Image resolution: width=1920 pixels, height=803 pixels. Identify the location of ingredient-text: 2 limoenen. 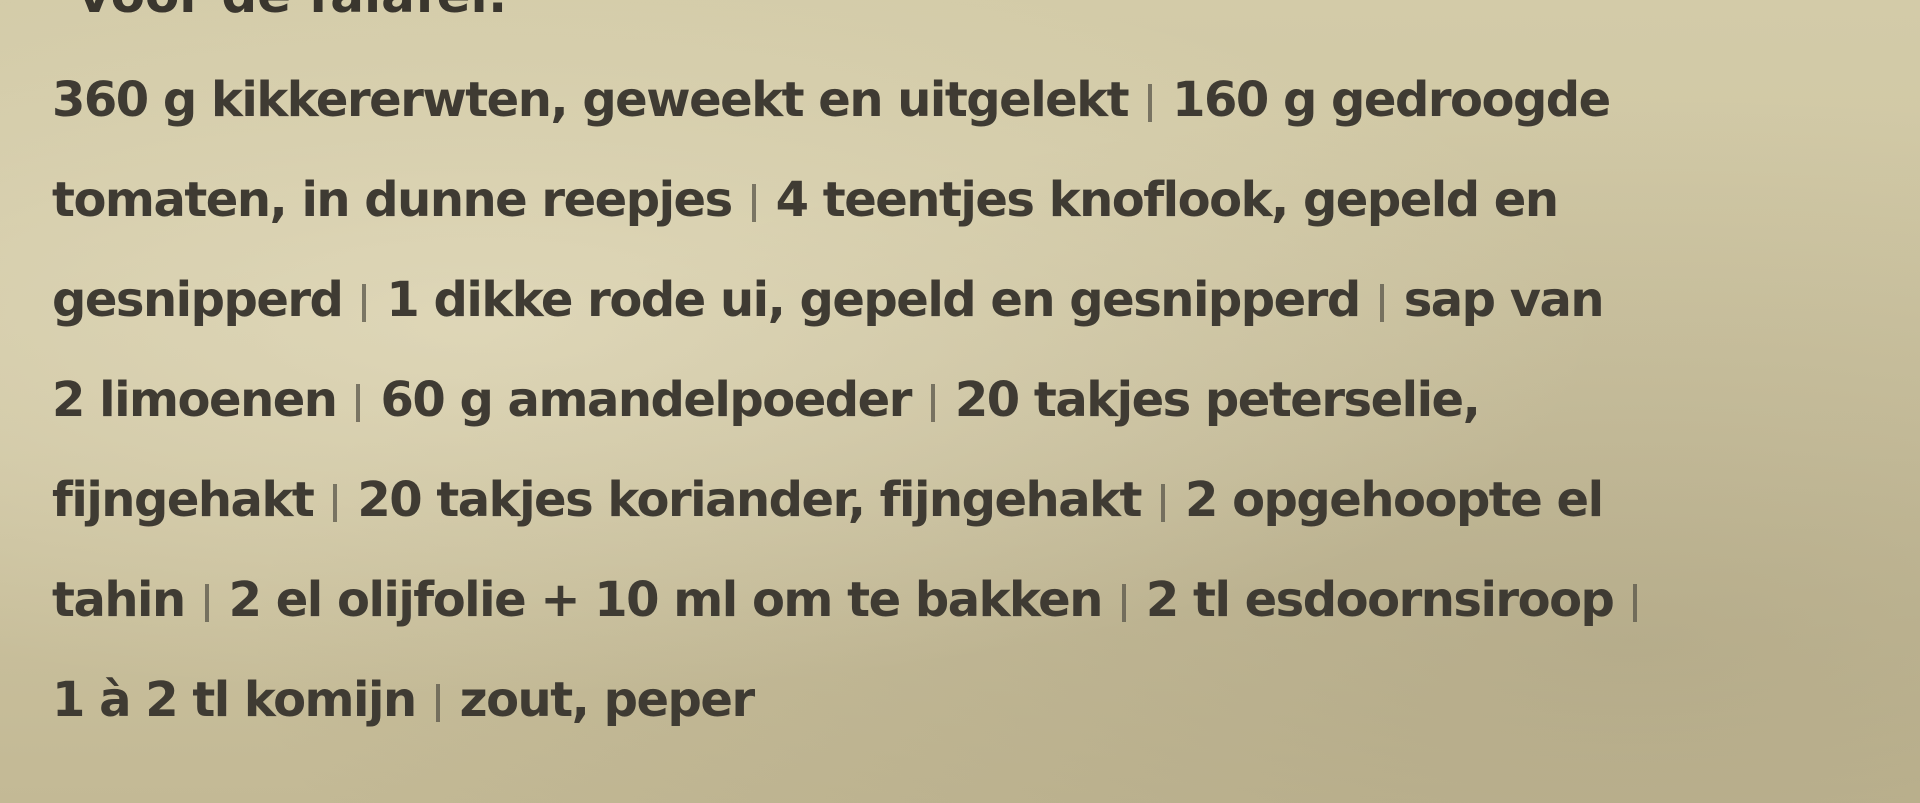
(195, 400).